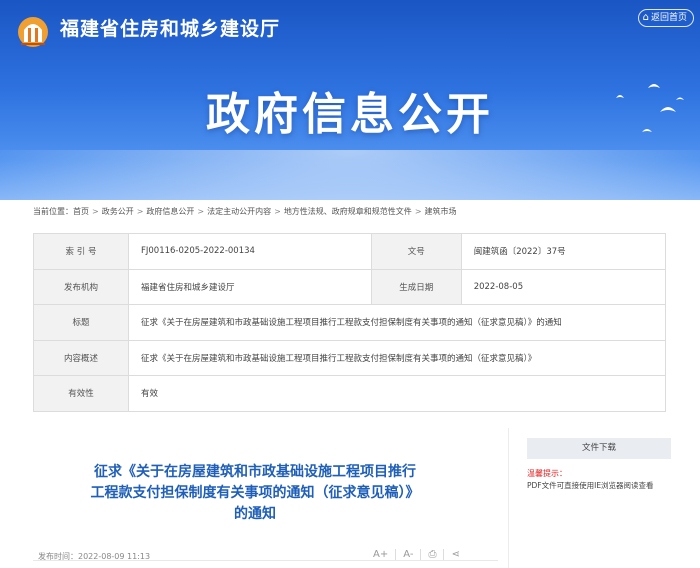  Describe the element at coordinates (81, 393) in the screenshot. I see `validity-label: 有效性` at that location.